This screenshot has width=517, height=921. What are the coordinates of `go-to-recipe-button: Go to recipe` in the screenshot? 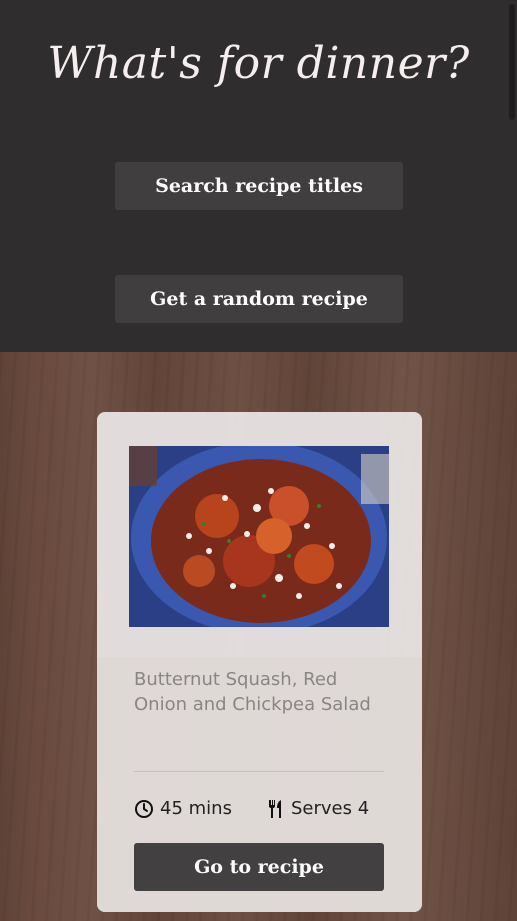 It's located at (259, 867).